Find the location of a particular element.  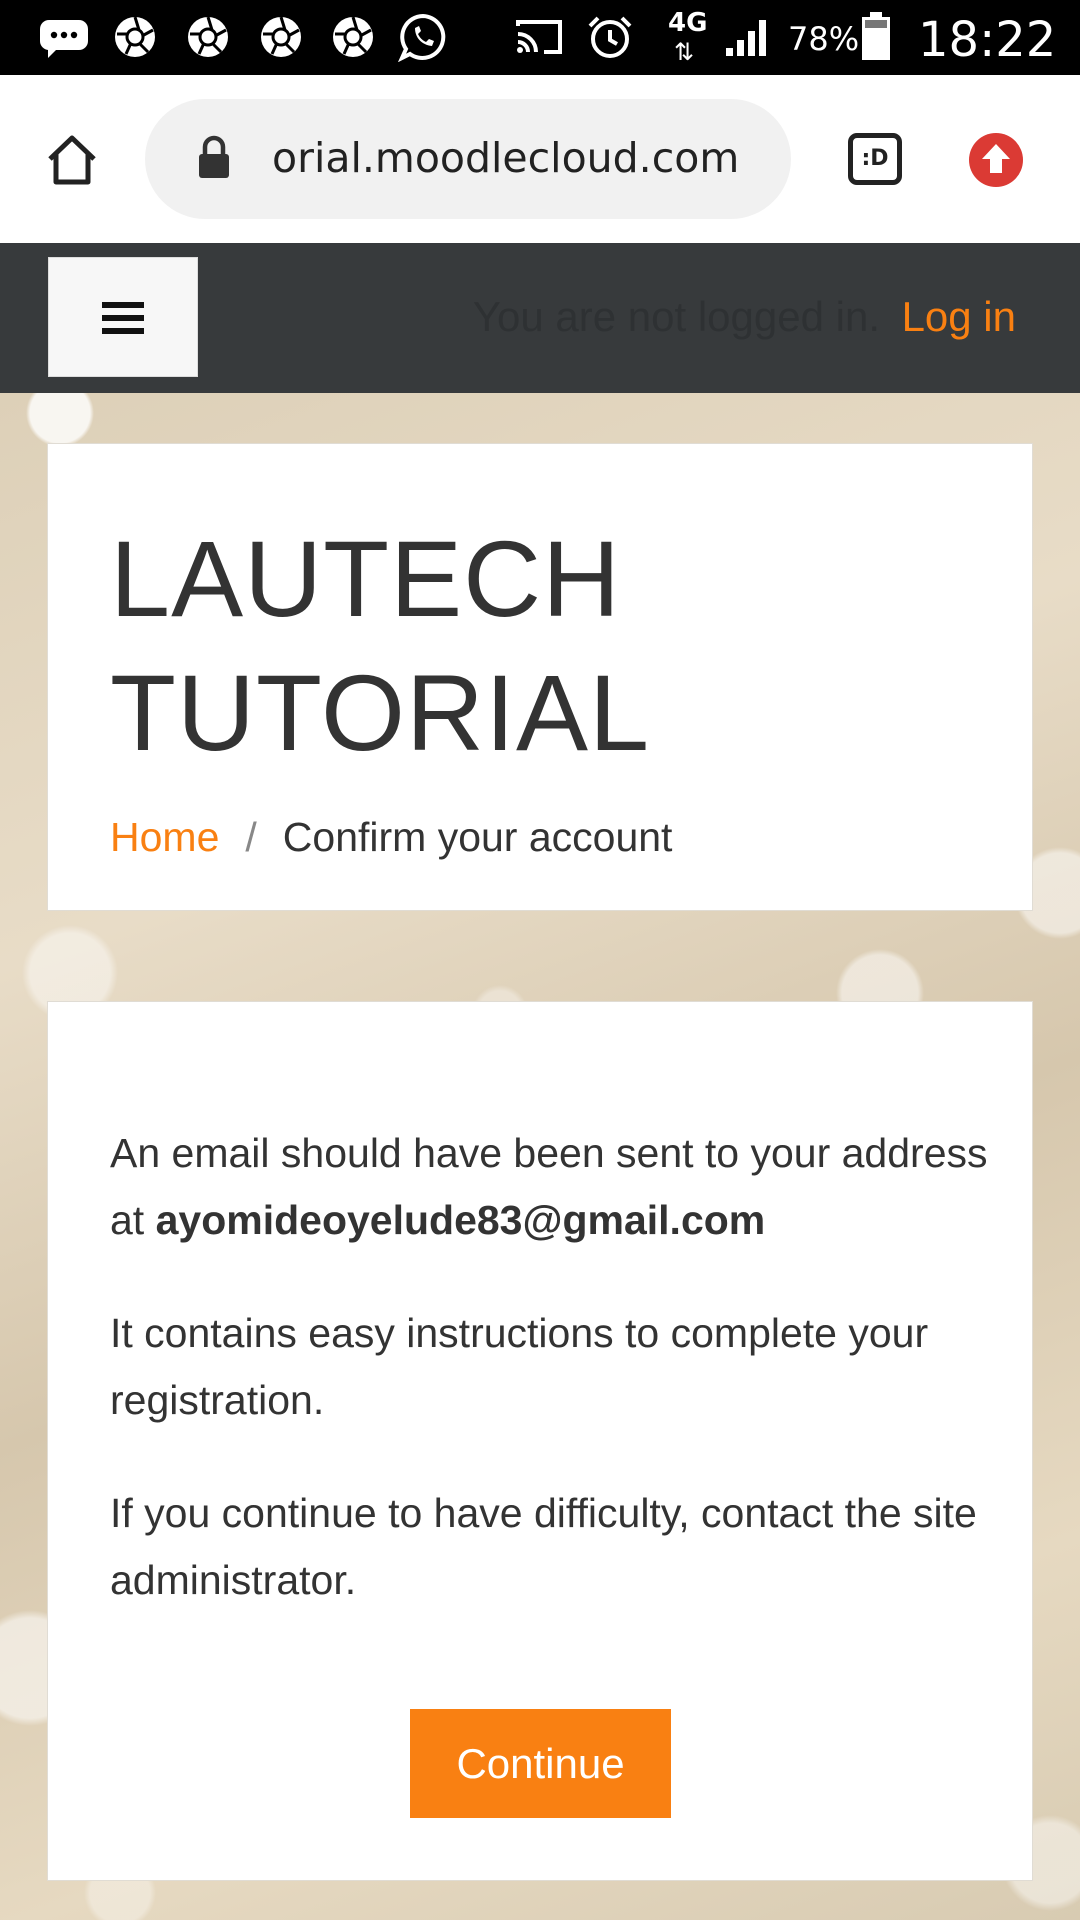

messages-icon is located at coordinates (64, 39).